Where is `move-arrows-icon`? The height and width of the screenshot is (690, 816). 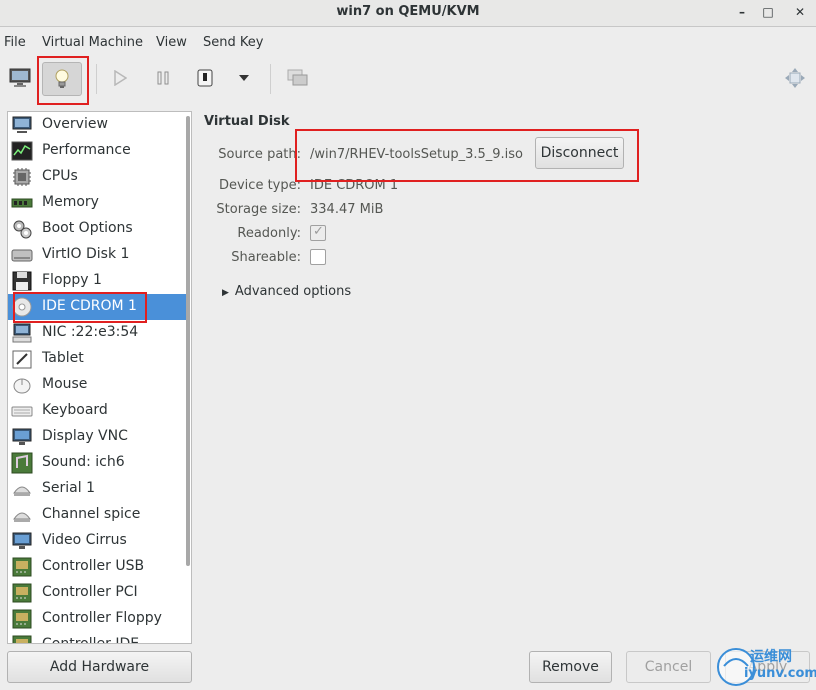 move-arrows-icon is located at coordinates (795, 78).